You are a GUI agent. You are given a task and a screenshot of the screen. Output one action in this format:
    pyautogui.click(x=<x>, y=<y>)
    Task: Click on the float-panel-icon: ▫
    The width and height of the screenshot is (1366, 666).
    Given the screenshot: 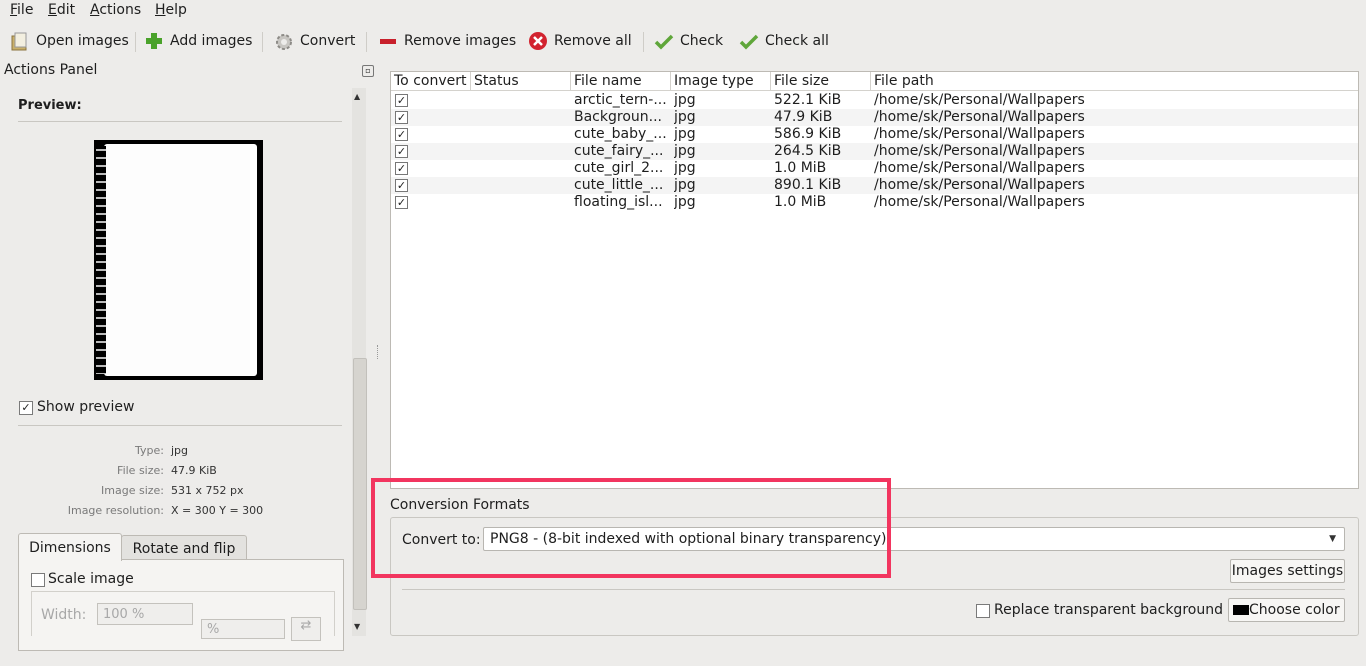 What is the action you would take?
    pyautogui.click(x=368, y=71)
    